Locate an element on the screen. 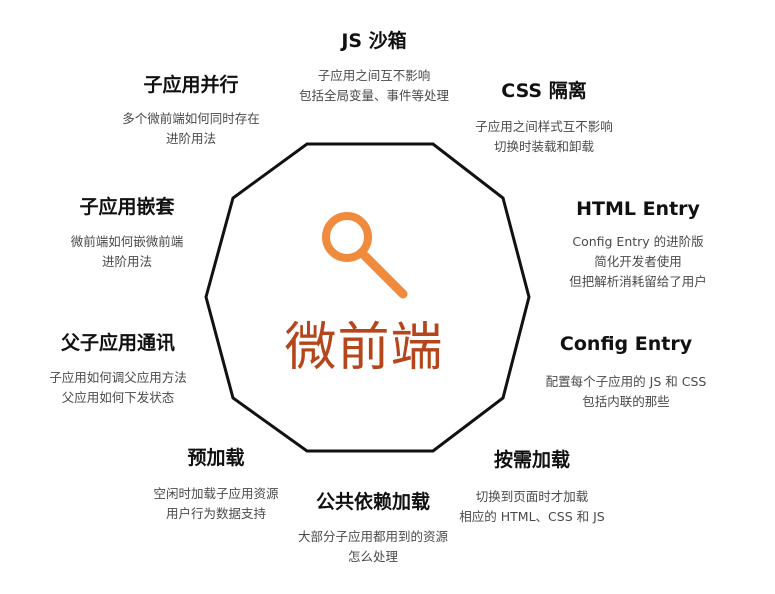 The height and width of the screenshot is (594, 775). feature-title: 父子应用通讯 is located at coordinates (118, 343).